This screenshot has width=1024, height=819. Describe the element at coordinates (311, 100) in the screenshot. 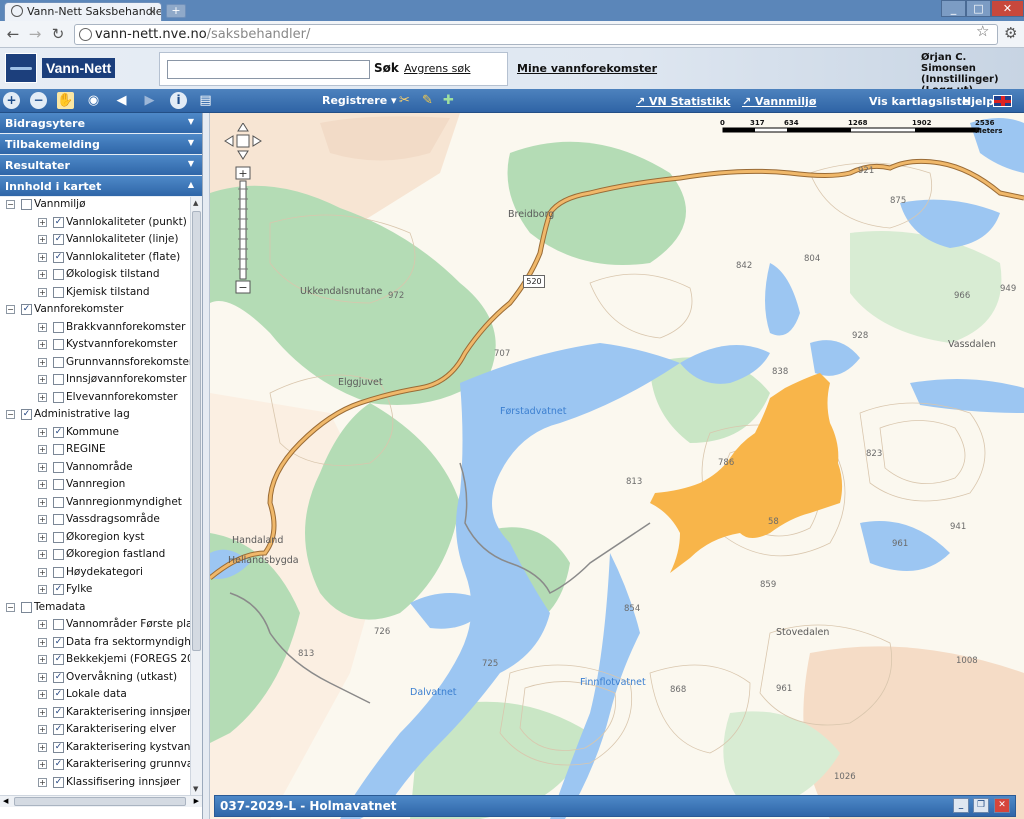

I see `register-icon` at that location.